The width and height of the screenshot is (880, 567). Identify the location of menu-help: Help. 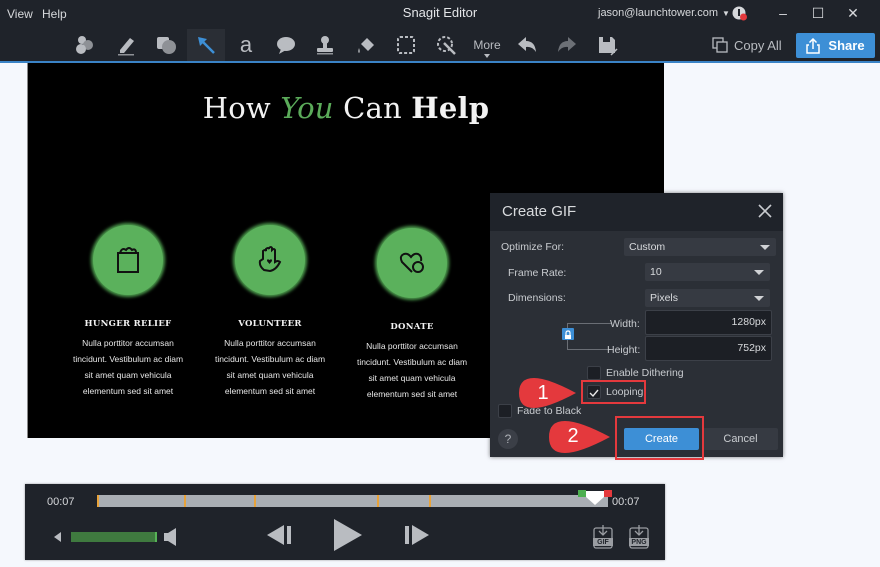
(54, 14).